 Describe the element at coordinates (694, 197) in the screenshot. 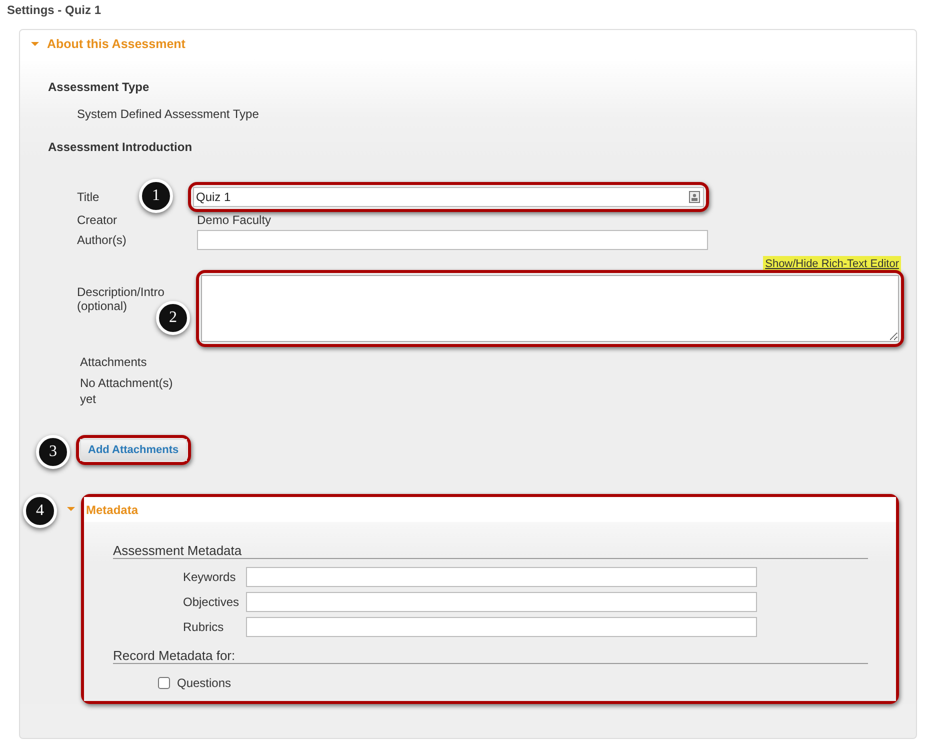

I see `contact-card-icon` at that location.